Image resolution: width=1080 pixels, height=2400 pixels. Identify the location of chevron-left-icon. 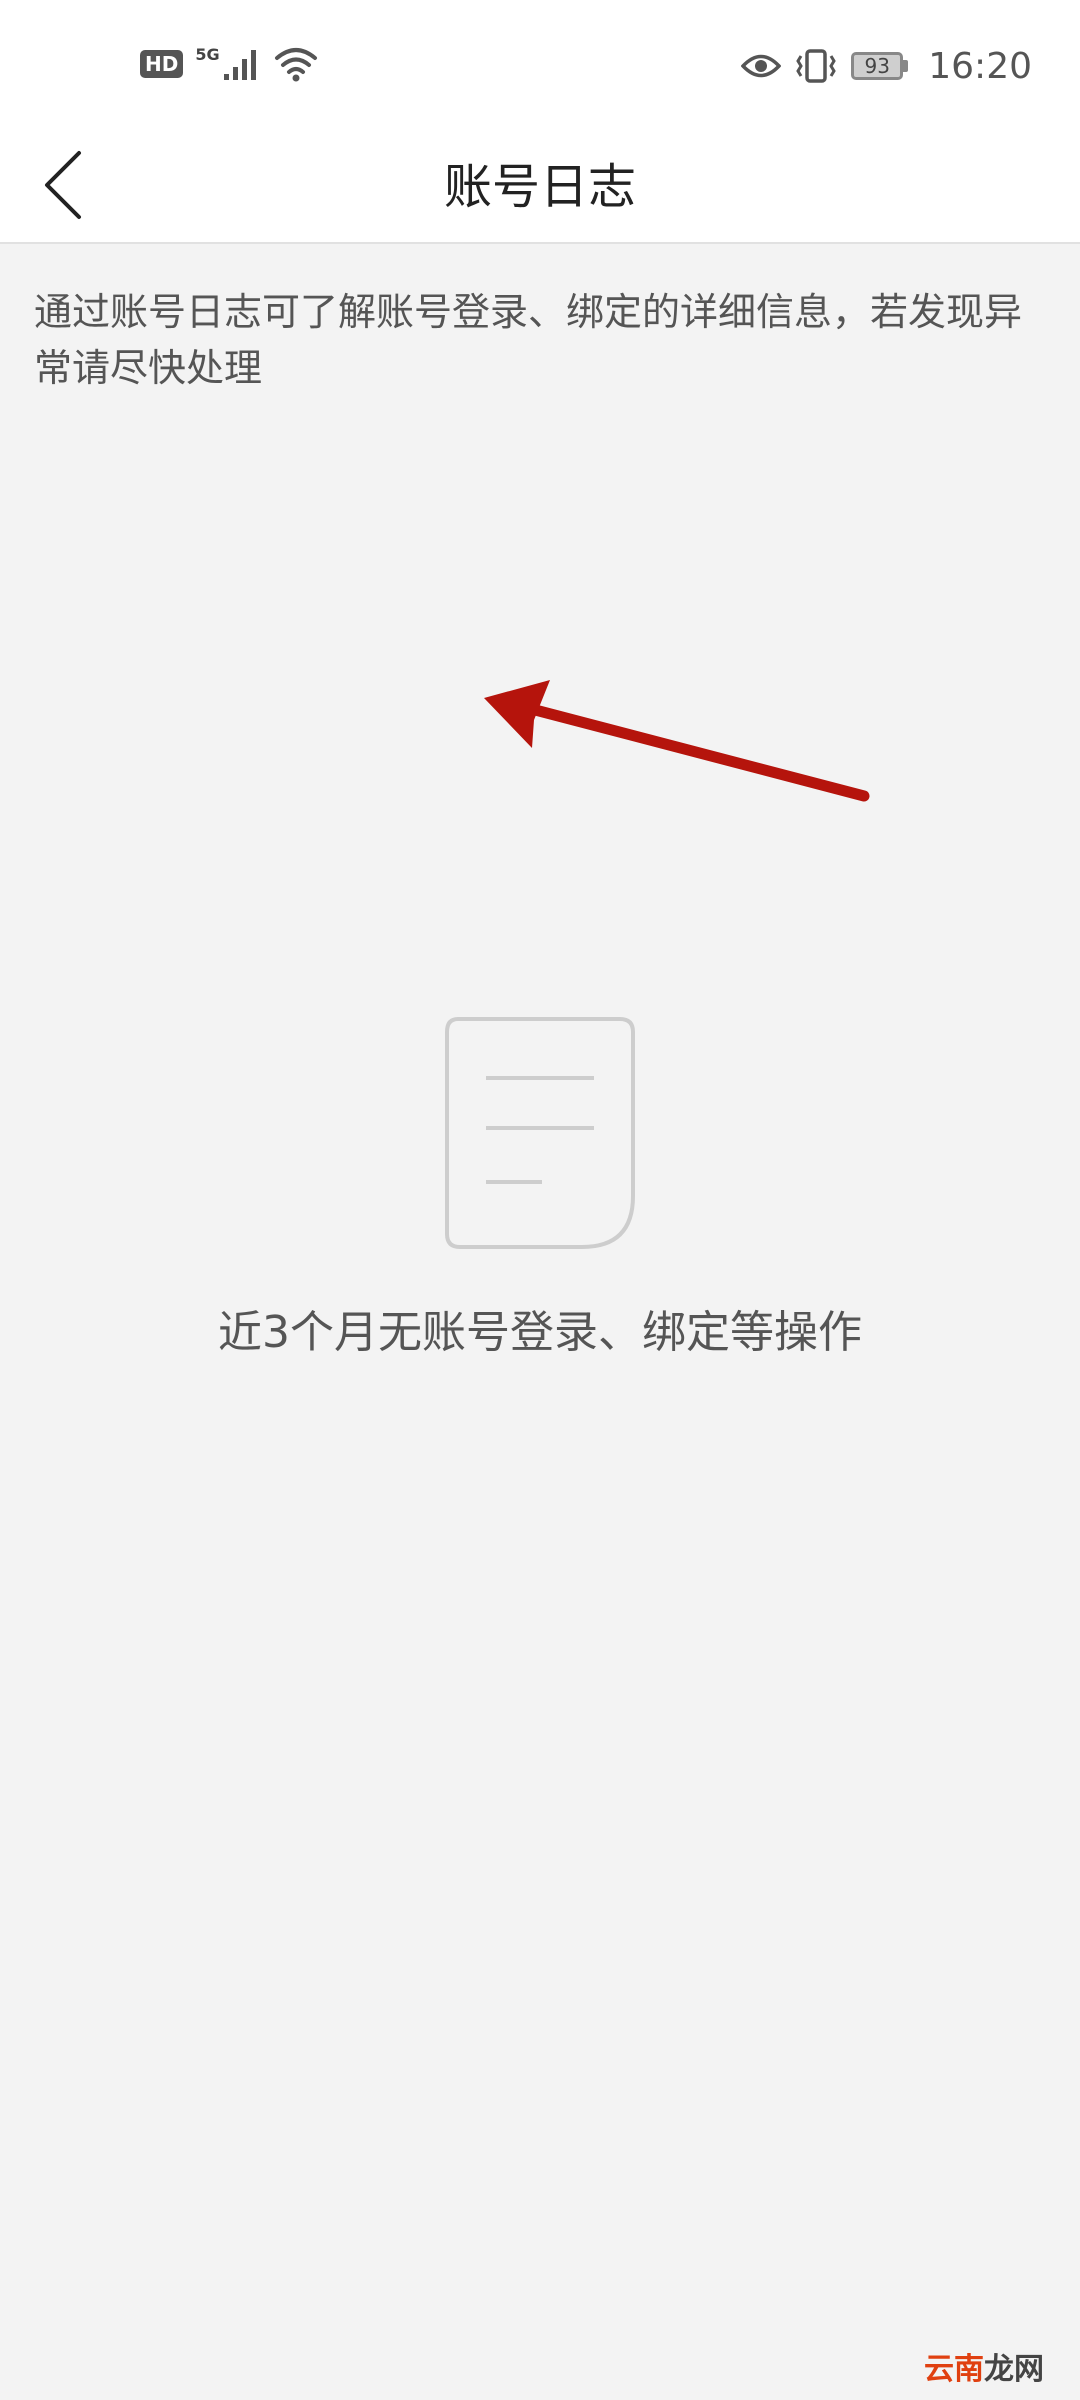
(63, 185).